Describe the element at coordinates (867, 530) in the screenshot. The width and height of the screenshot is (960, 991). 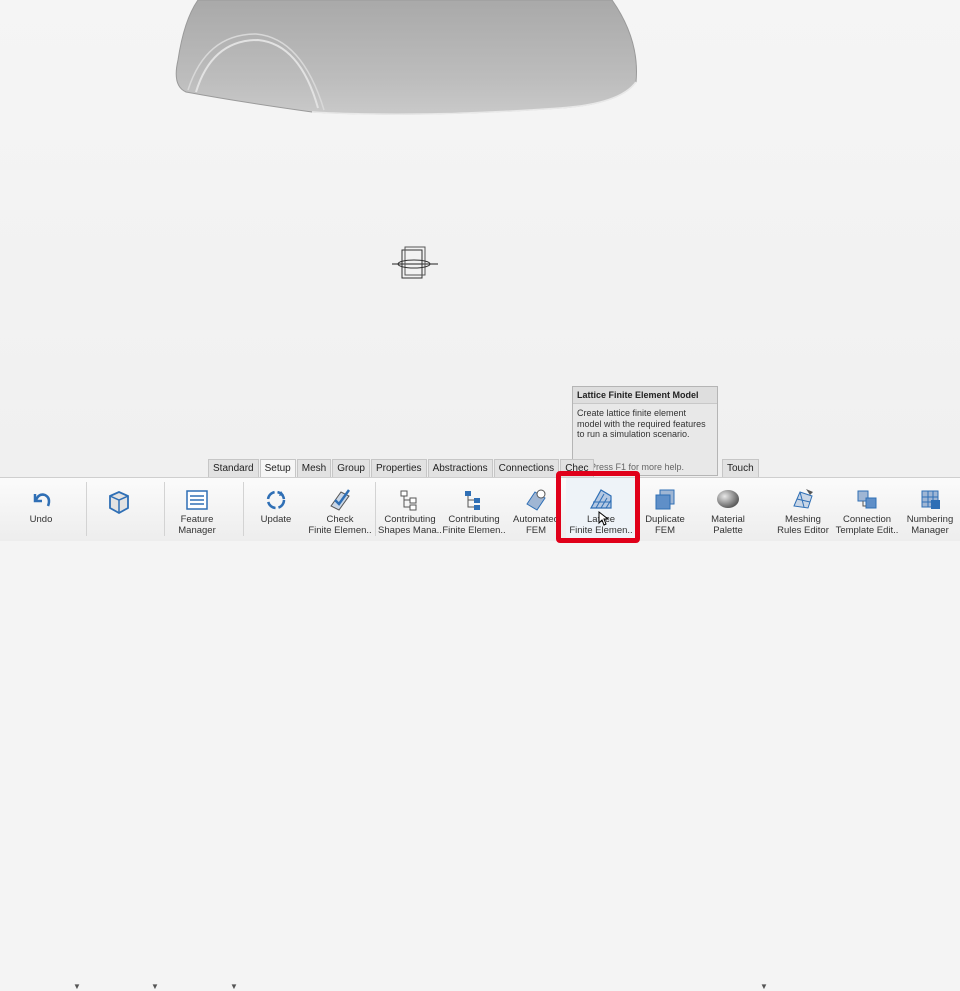
I see `connection-template-label-2: Template Edit..` at that location.